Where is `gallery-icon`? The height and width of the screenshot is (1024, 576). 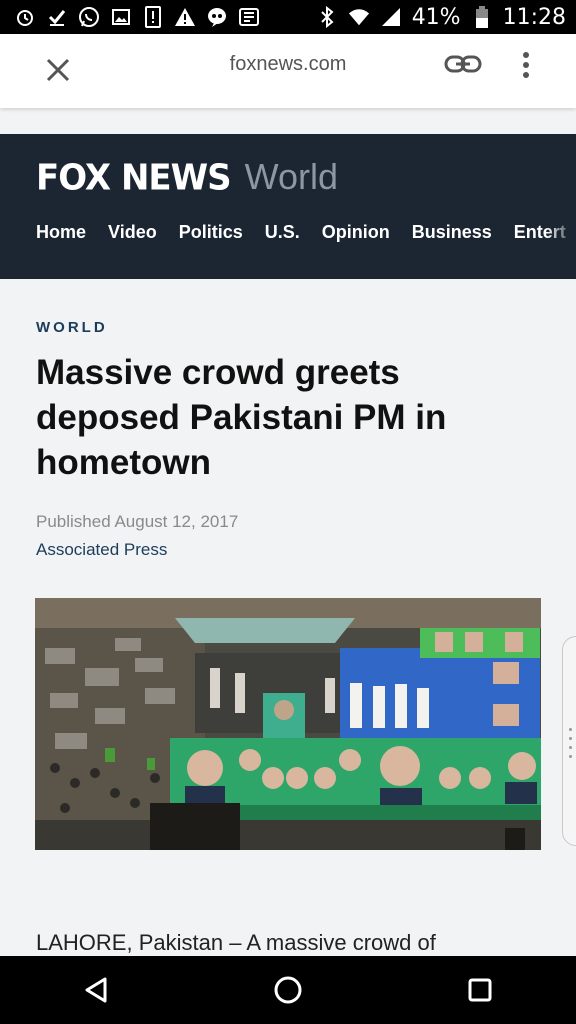
gallery-icon is located at coordinates (121, 17).